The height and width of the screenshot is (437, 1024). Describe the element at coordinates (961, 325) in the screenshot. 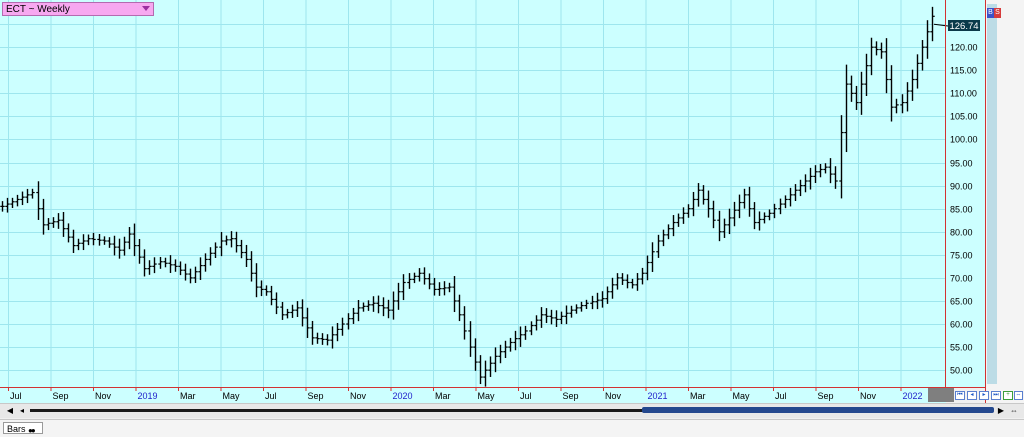

I see `y-tick-label: 60.00` at that location.